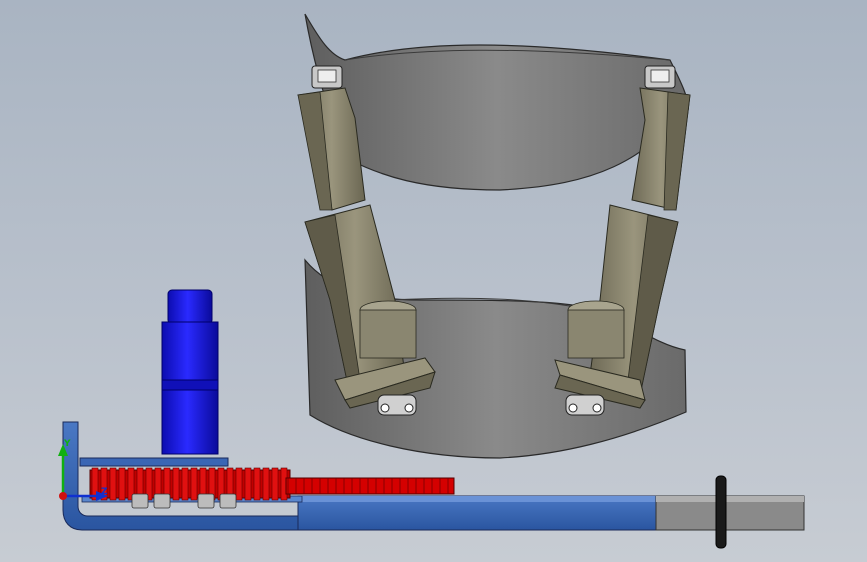 The width and height of the screenshot is (867, 562). What do you see at coordinates (721, 512) in the screenshot?
I see `knob-icon` at bounding box center [721, 512].